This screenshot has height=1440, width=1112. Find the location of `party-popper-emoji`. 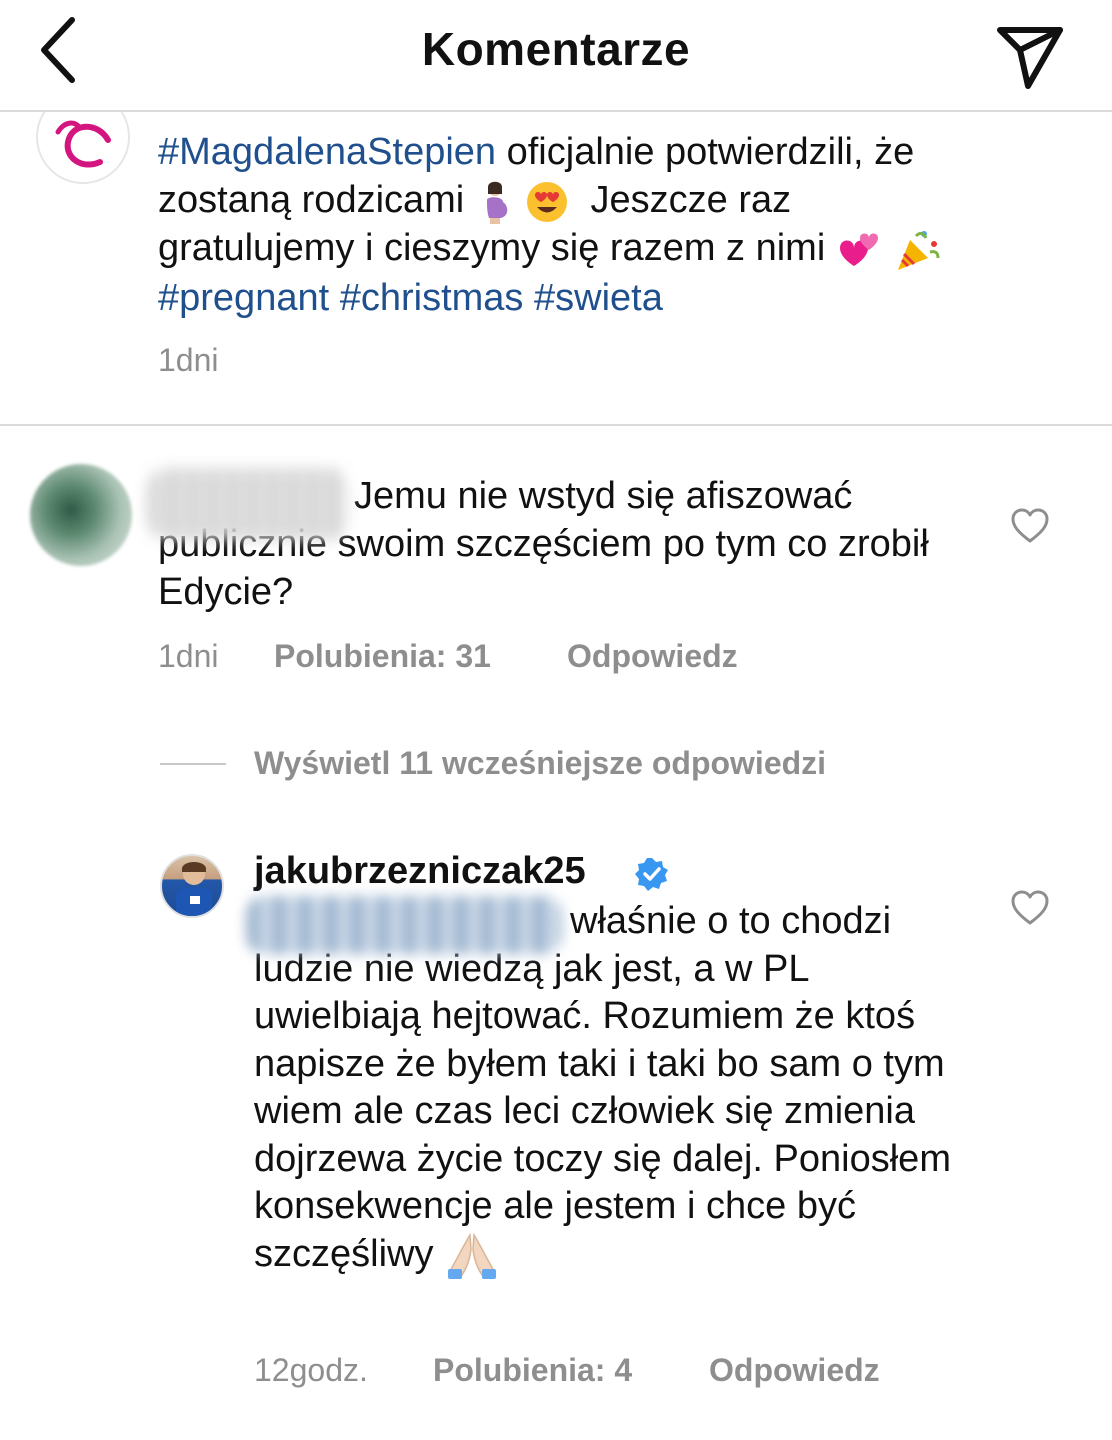

party-popper-emoji is located at coordinates (919, 250).